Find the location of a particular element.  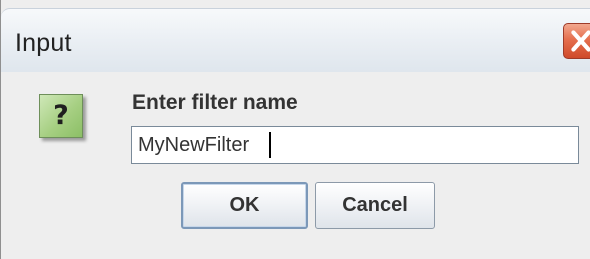

close-icon is located at coordinates (580, 41).